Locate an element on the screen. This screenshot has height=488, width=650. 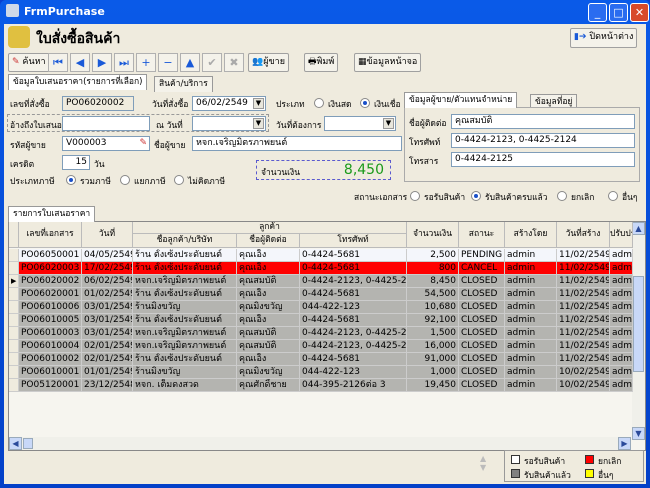
table-cell: คุณสมบัติ is located at coordinates (268, 333).